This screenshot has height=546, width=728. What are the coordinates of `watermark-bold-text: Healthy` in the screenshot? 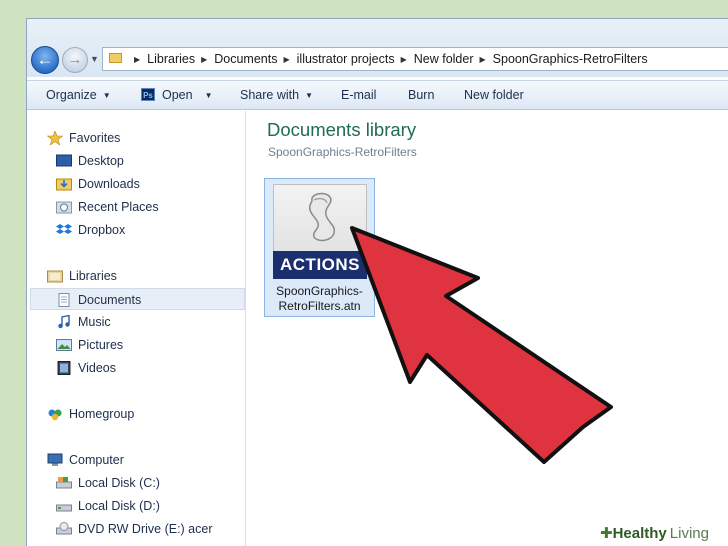 It's located at (639, 533).